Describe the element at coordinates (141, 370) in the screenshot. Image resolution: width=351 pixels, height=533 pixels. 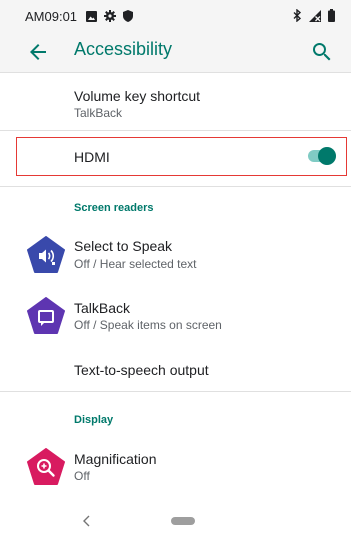
I see `text-to-speech-output-title: Text-to-speech output` at that location.